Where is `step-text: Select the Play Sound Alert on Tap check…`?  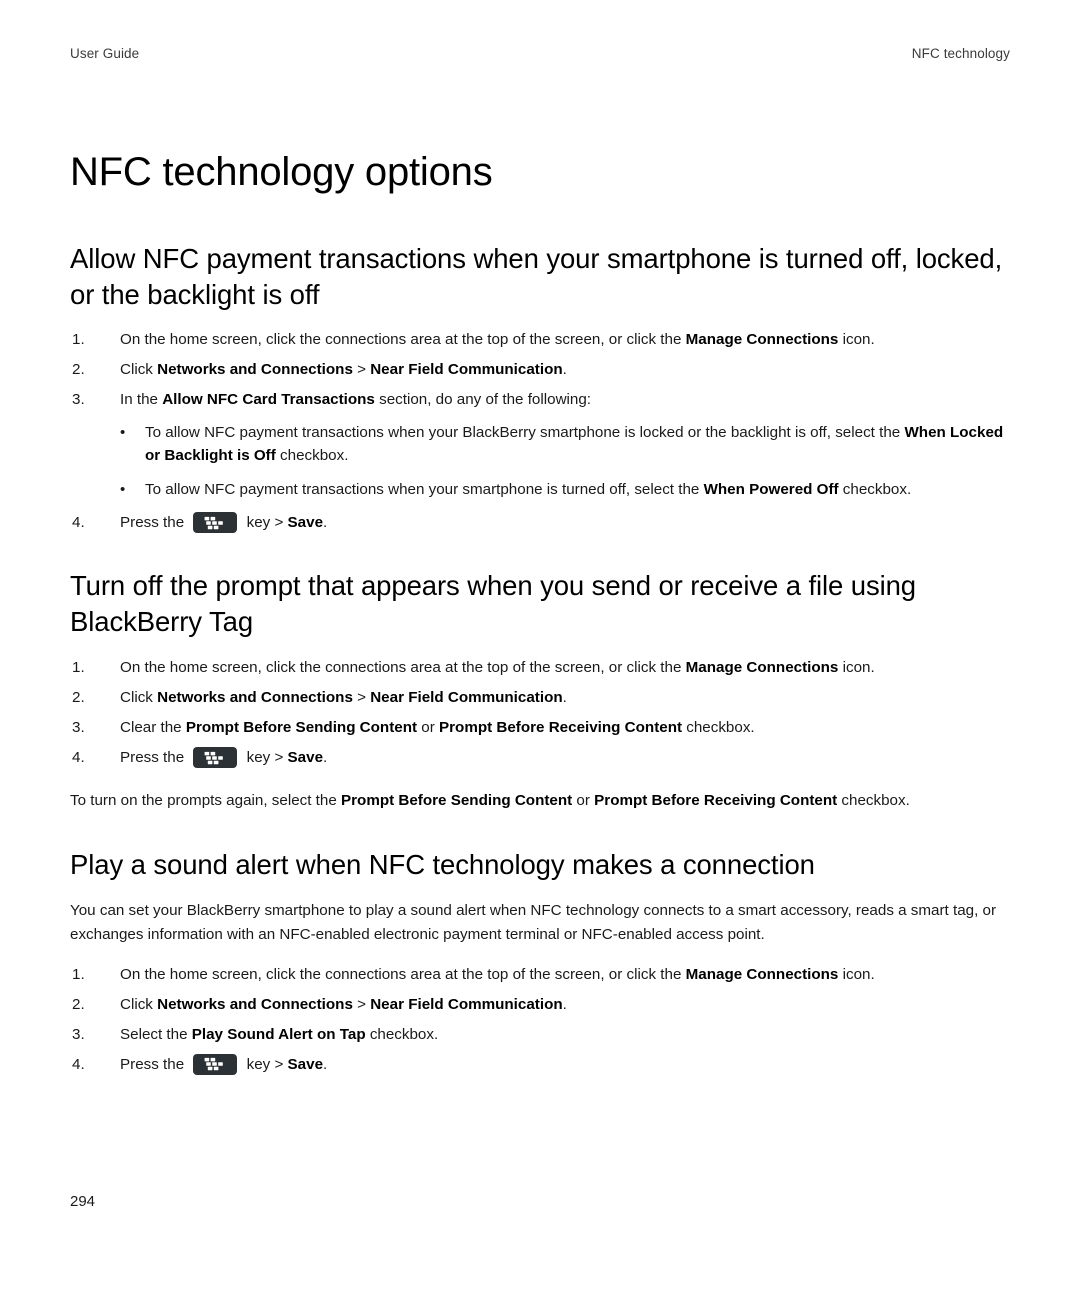 step-text: Select the Play Sound Alert on Tap check… is located at coordinates (279, 1034).